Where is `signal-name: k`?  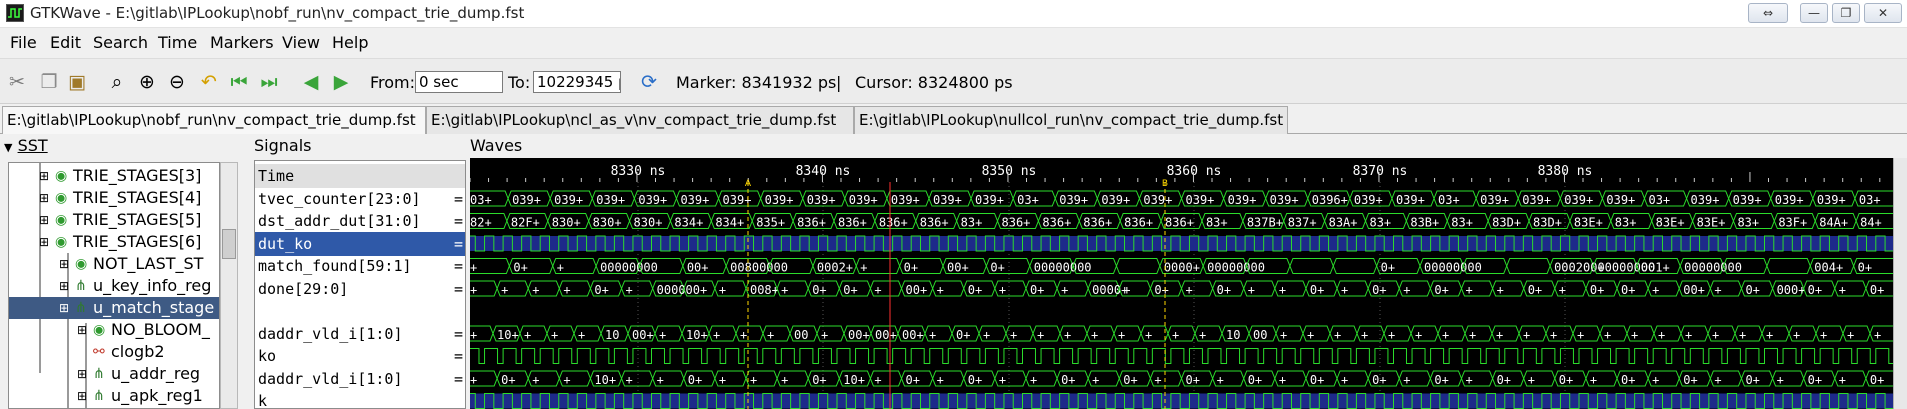
signal-name: k is located at coordinates (263, 400).